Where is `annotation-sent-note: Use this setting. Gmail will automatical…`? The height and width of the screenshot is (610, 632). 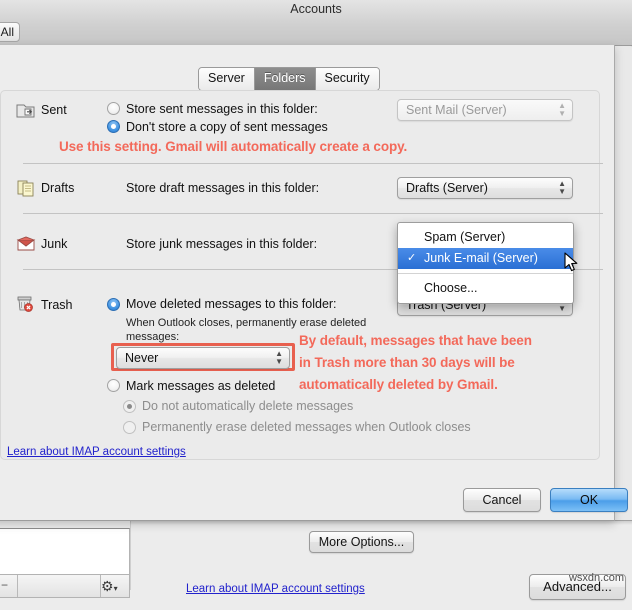 annotation-sent-note: Use this setting. Gmail will automatical… is located at coordinates (233, 146).